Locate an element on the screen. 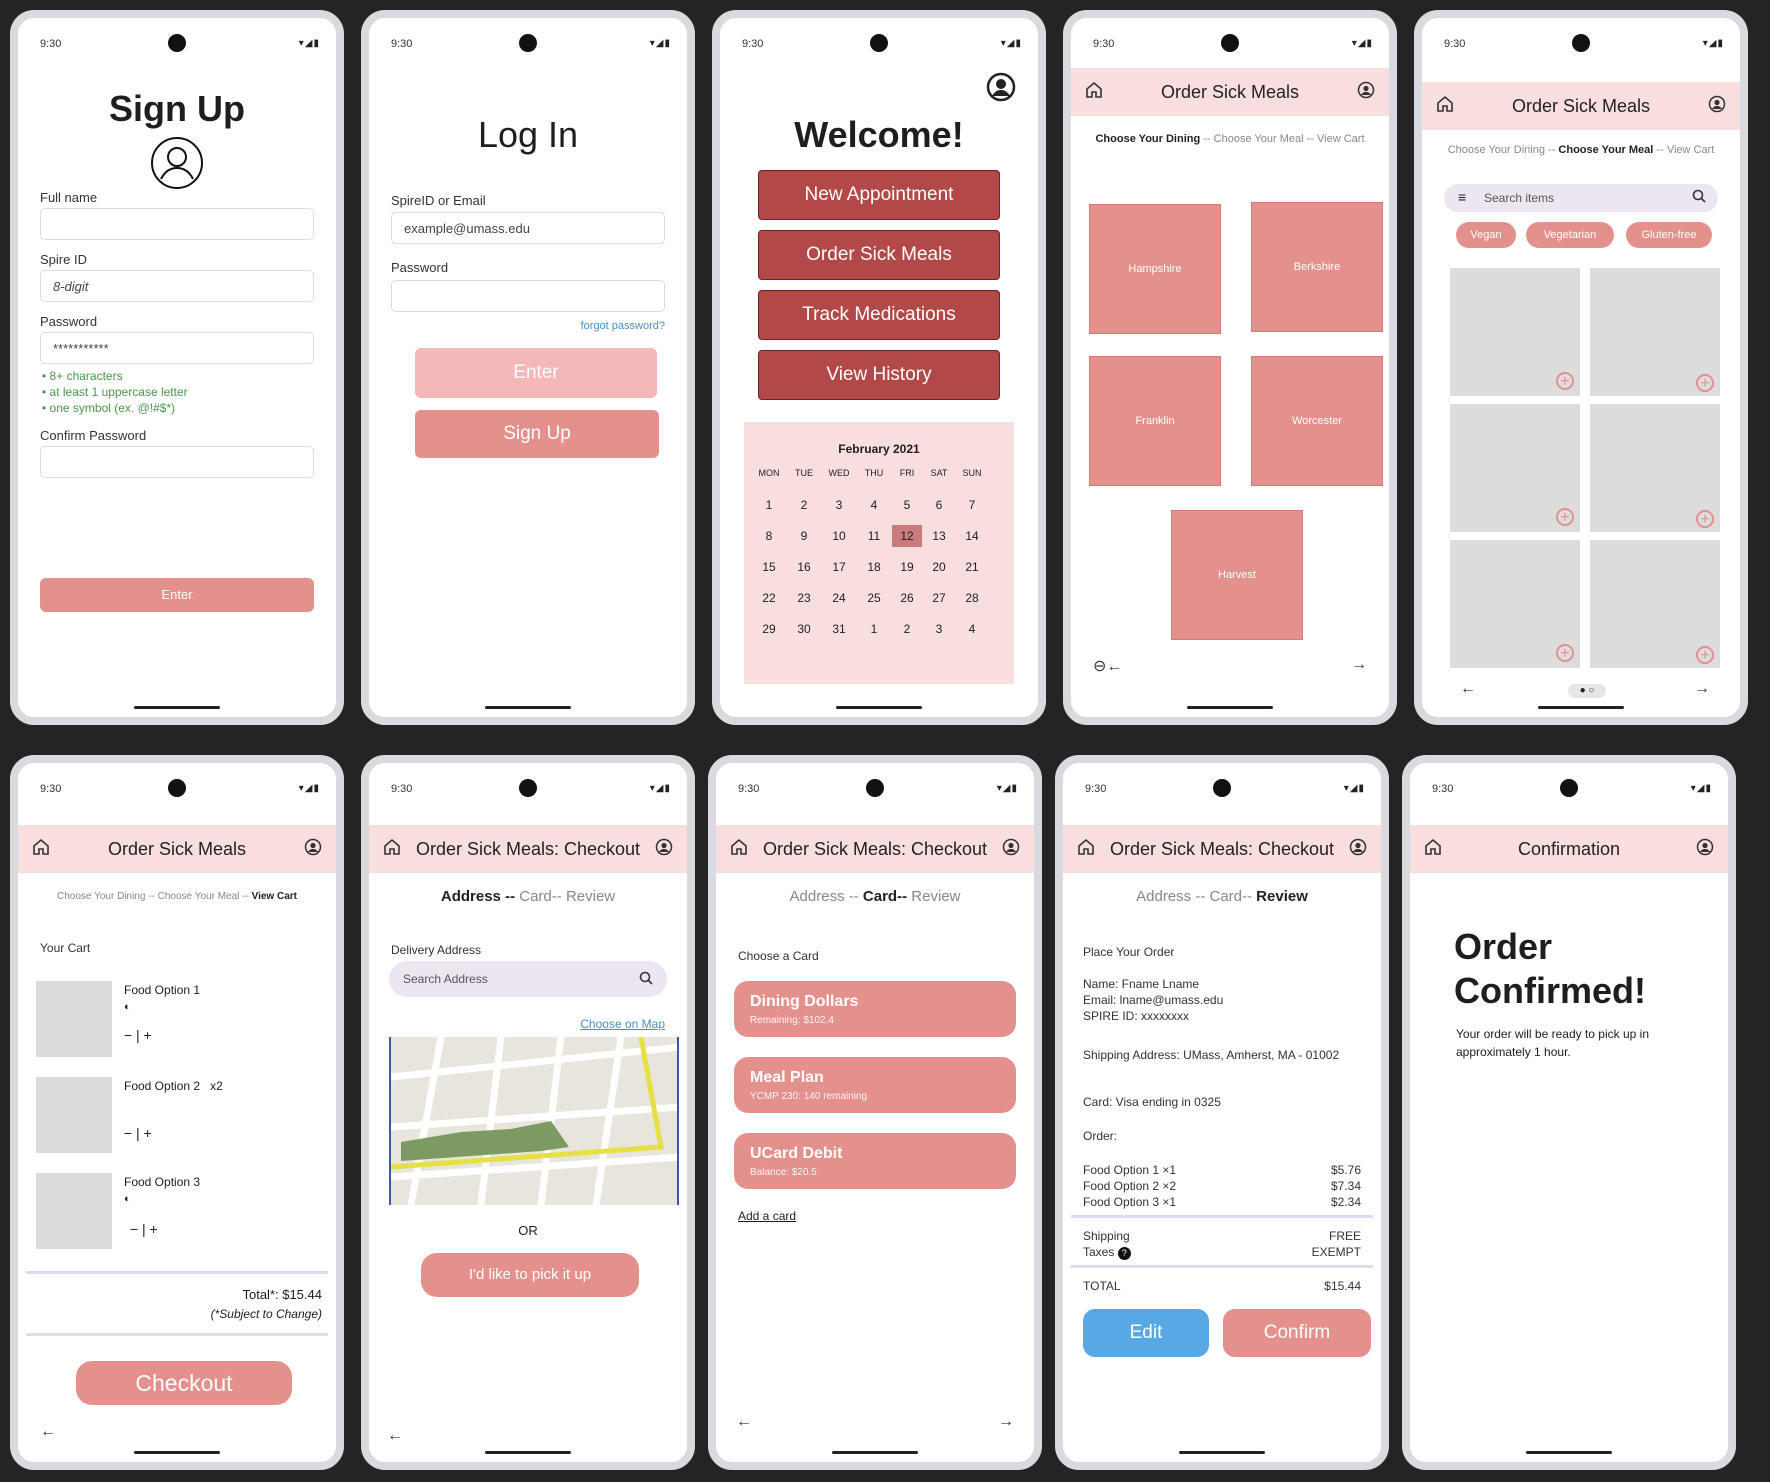  calendar-day: 14 is located at coordinates (972, 536).